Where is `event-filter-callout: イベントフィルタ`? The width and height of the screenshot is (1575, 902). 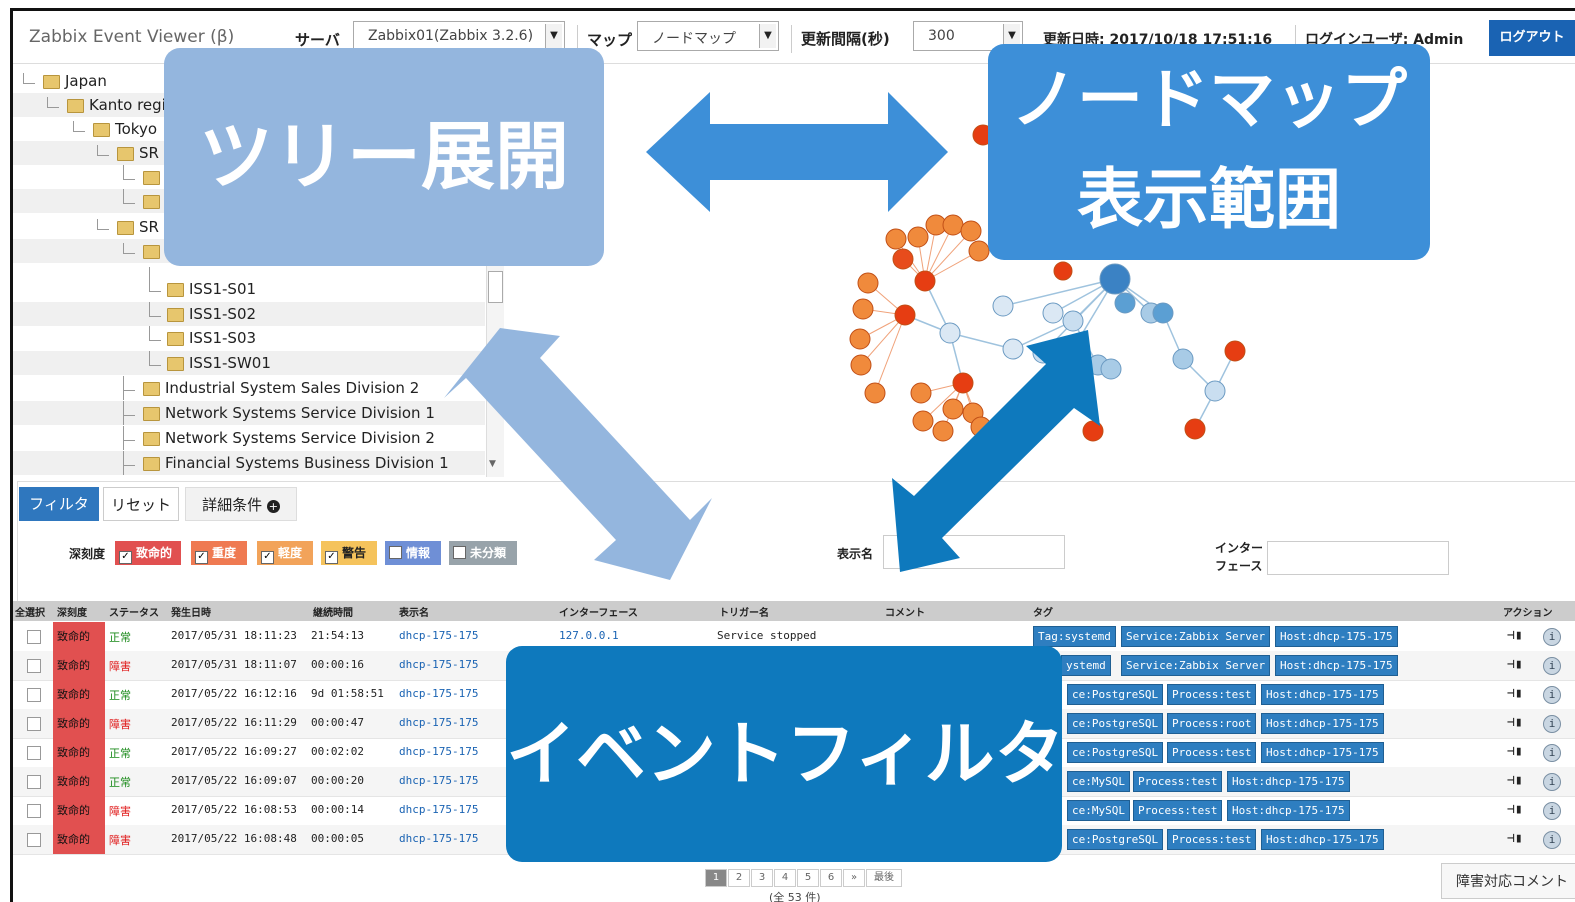
event-filter-callout: イベントフィルタ is located at coordinates (785, 754).